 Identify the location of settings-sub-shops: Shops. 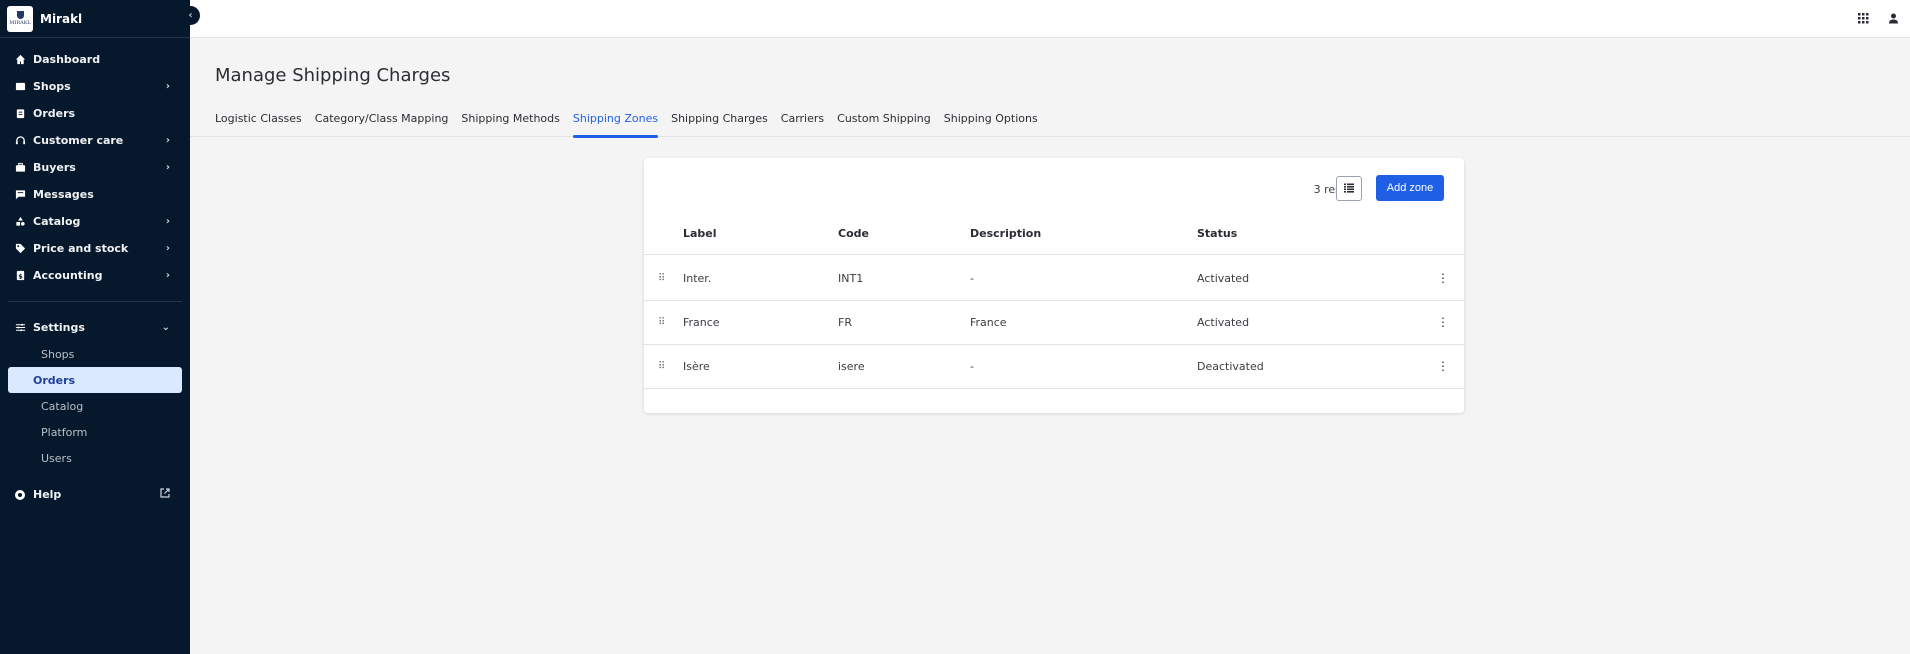
(95, 354).